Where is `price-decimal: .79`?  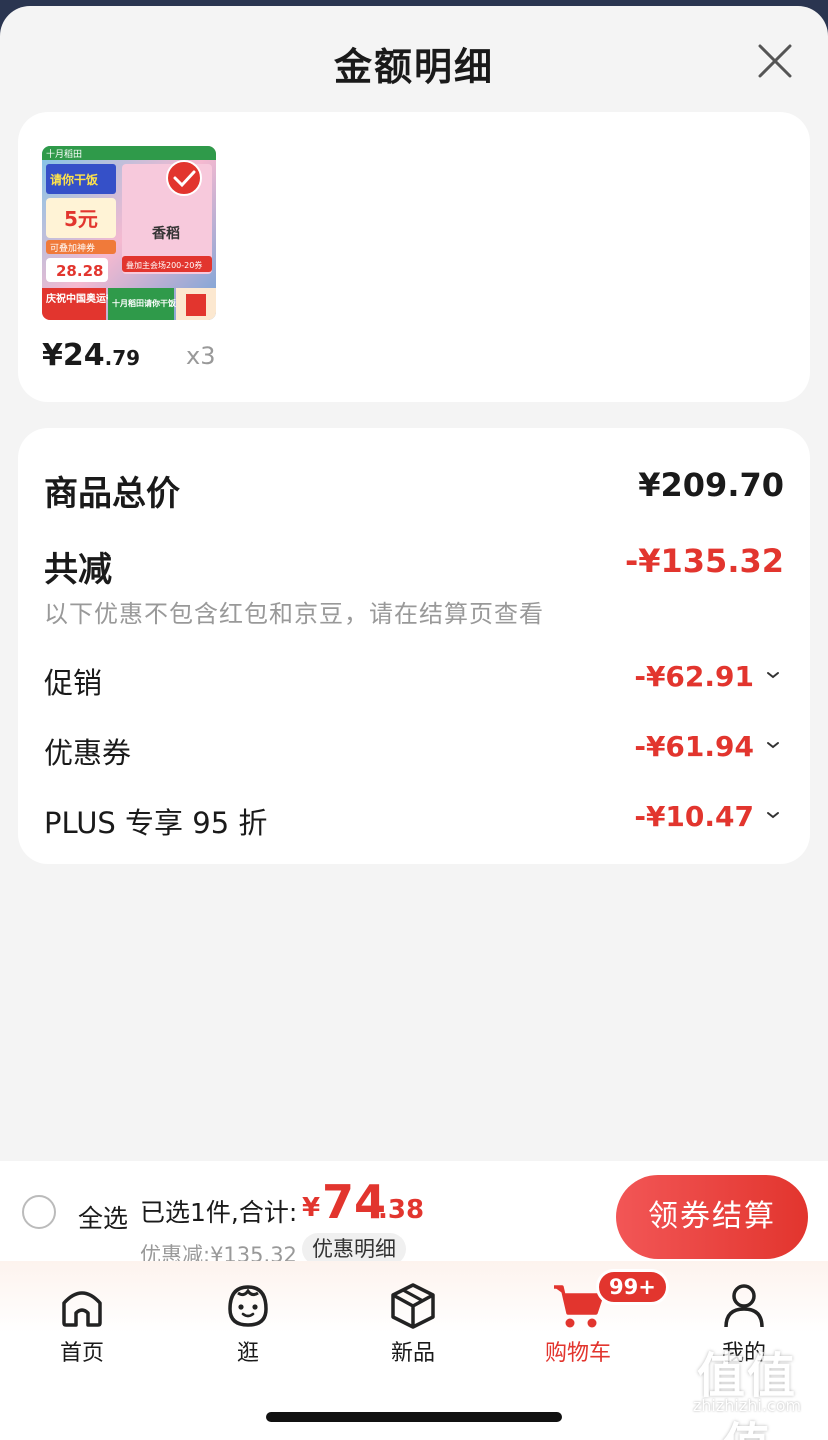
price-decimal: .79 is located at coordinates (122, 358).